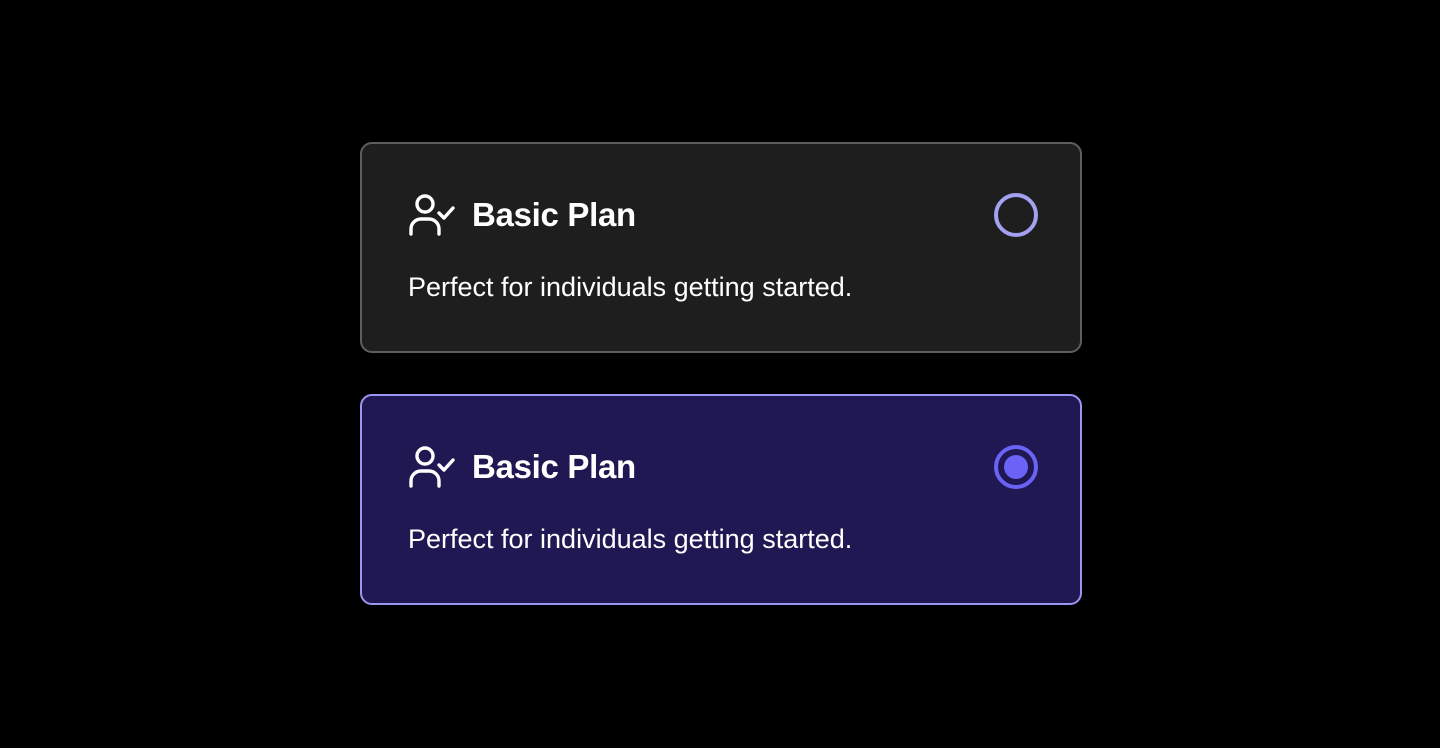 Image resolution: width=1440 pixels, height=748 pixels. I want to click on radio-selected-dot, so click(1016, 467).